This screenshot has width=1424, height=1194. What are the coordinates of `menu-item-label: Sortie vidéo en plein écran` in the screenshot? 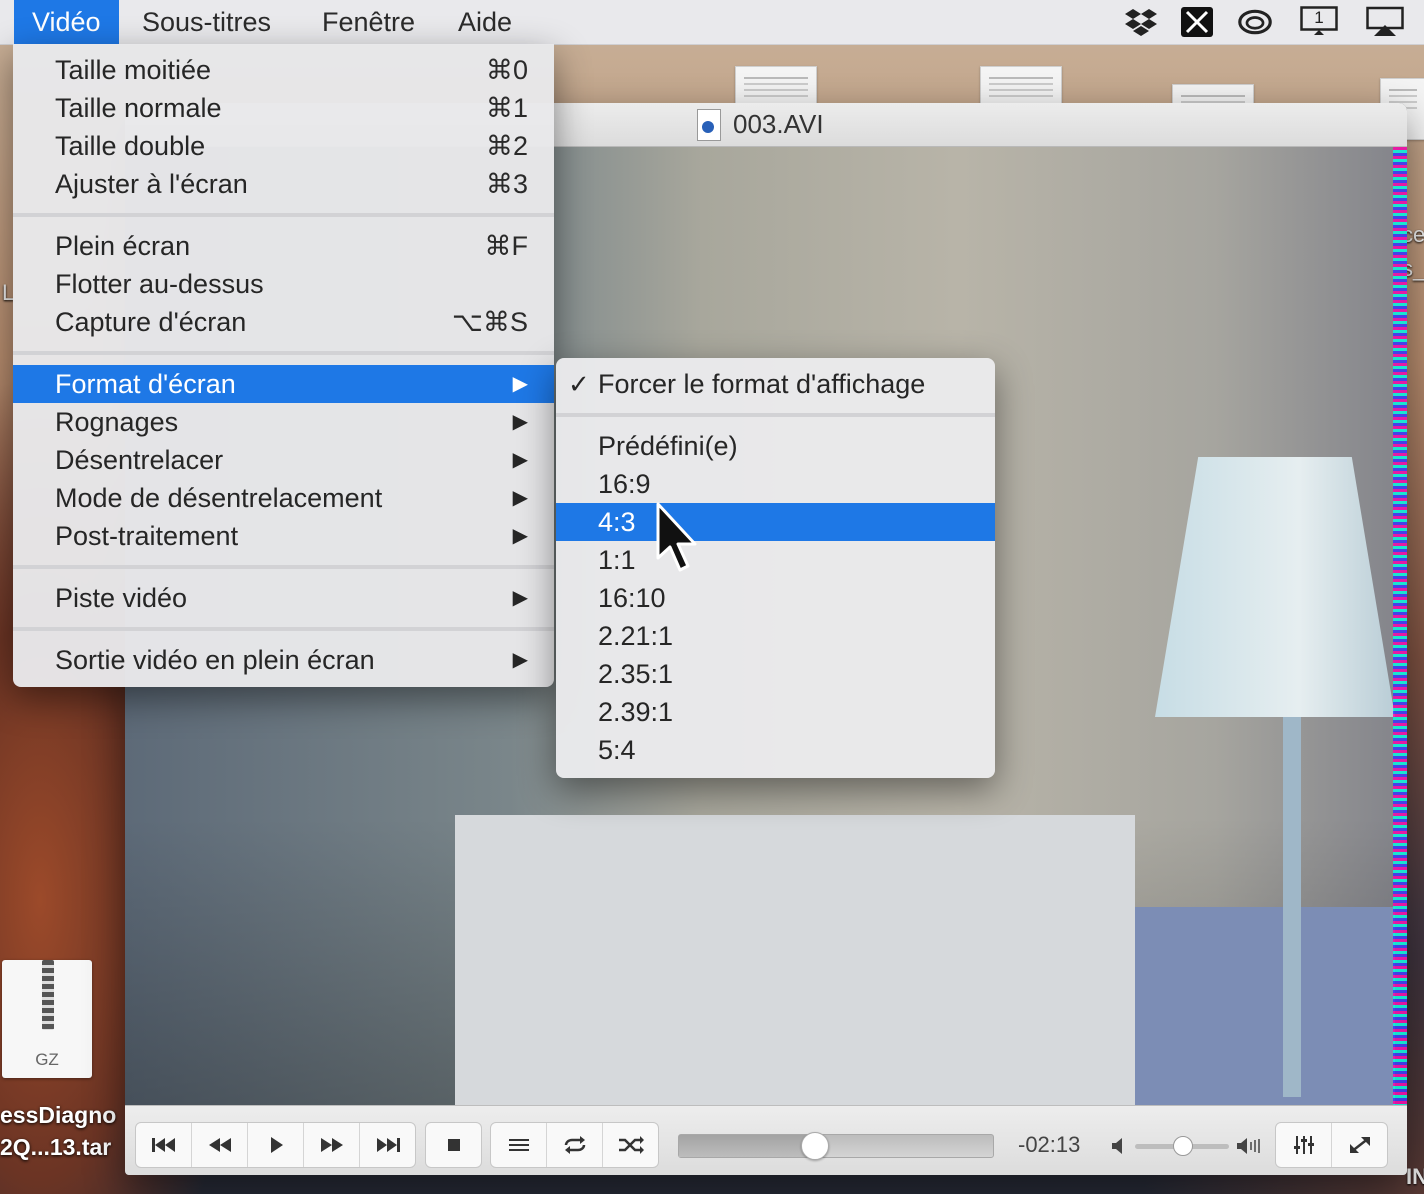 It's located at (215, 660).